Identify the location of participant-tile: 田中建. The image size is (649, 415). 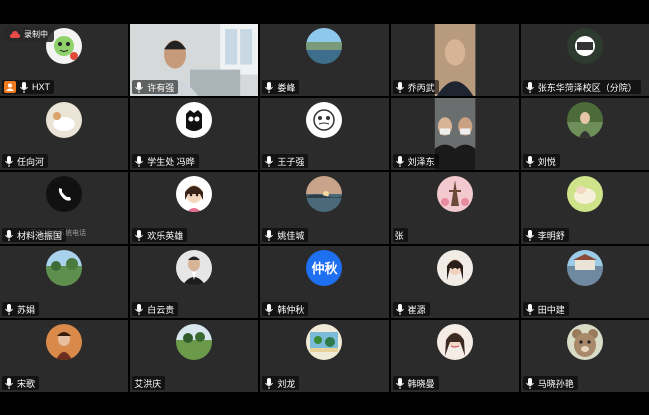
(584, 282).